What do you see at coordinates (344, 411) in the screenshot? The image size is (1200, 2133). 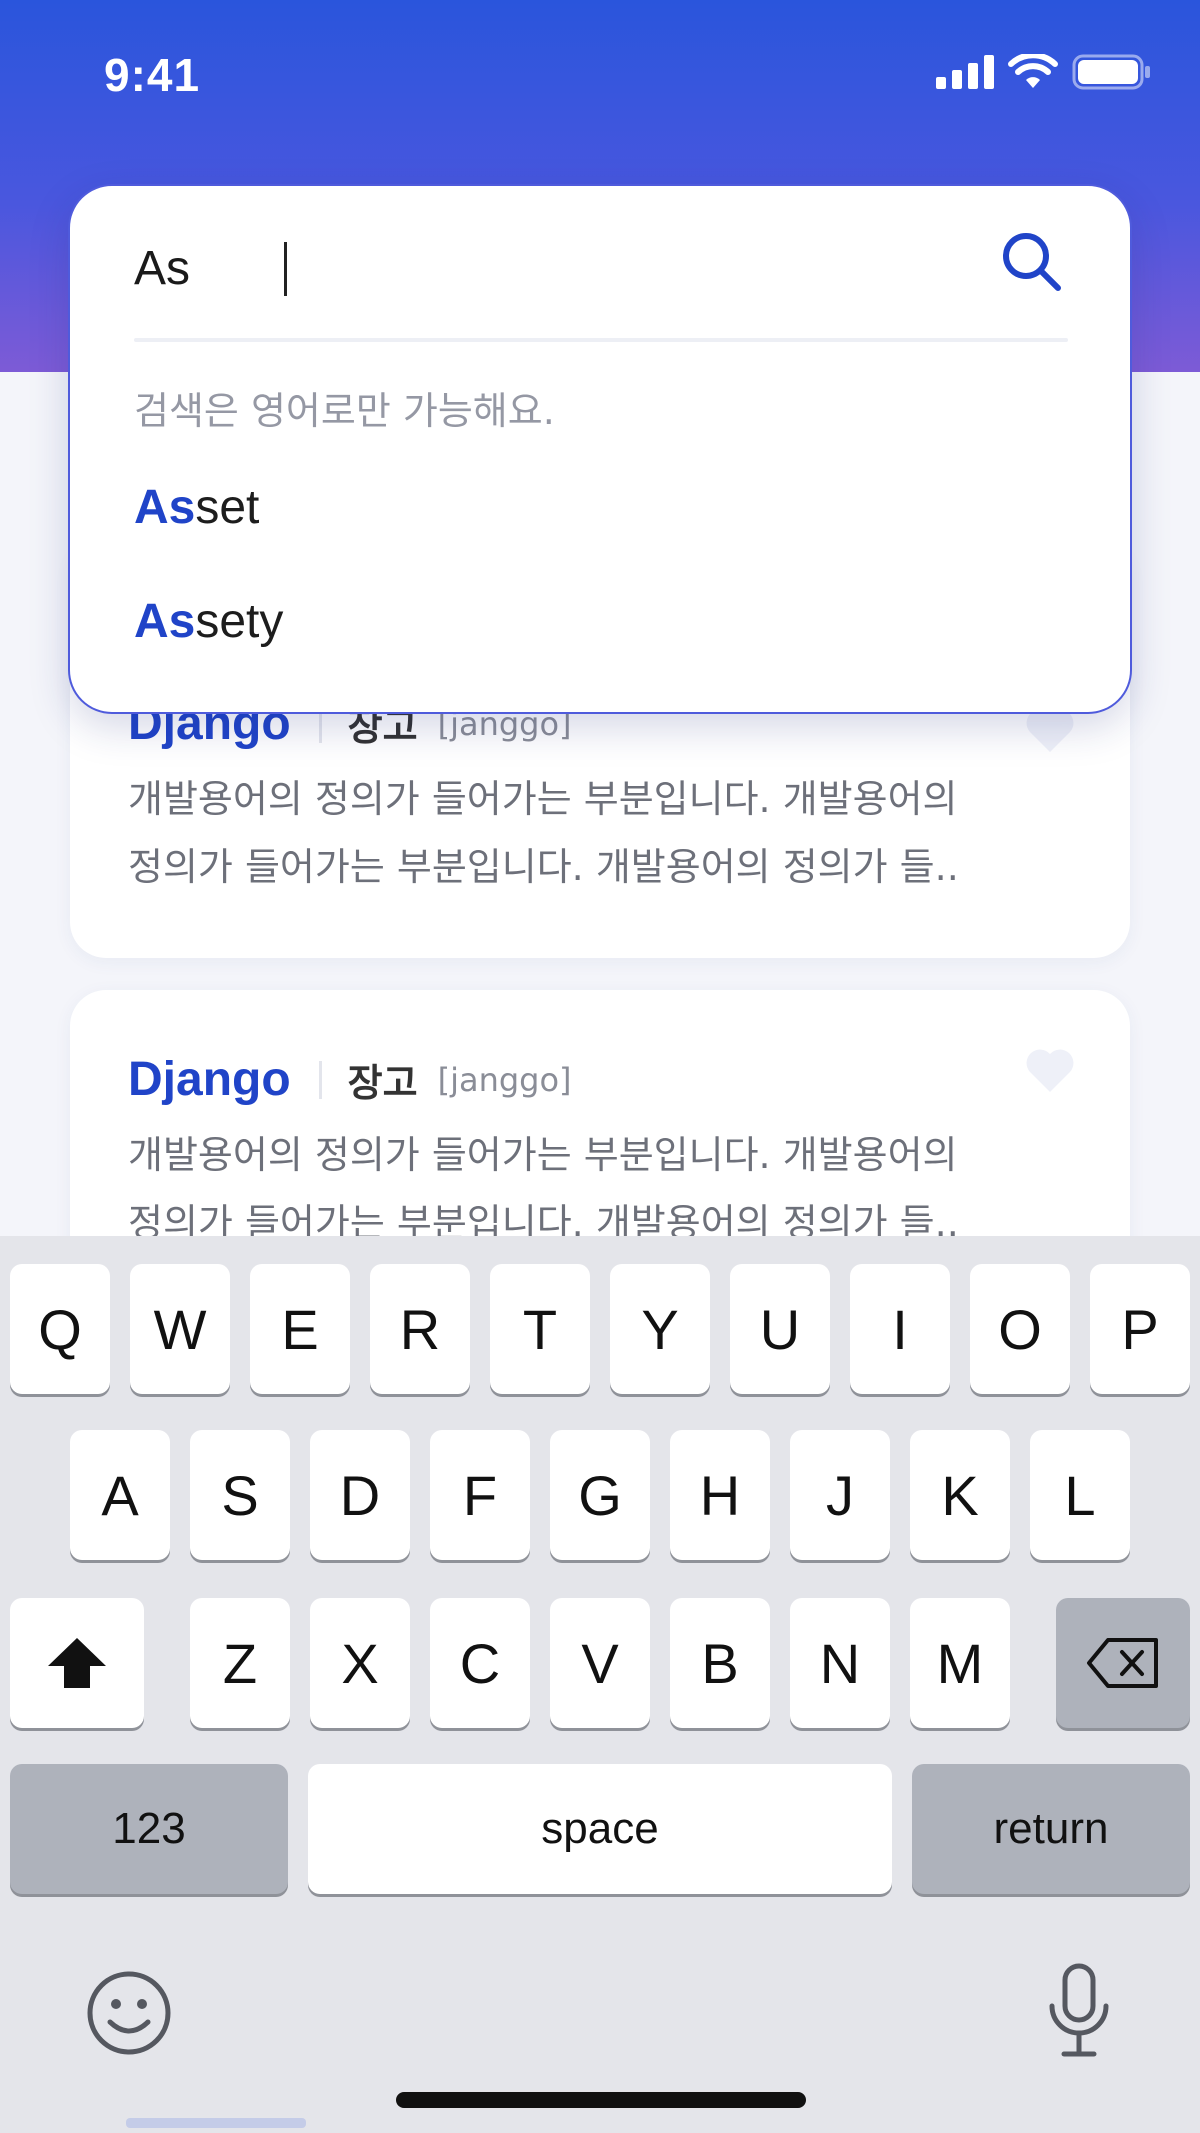 I see `search-hint: 검색은 영어로만 가능해요.` at bounding box center [344, 411].